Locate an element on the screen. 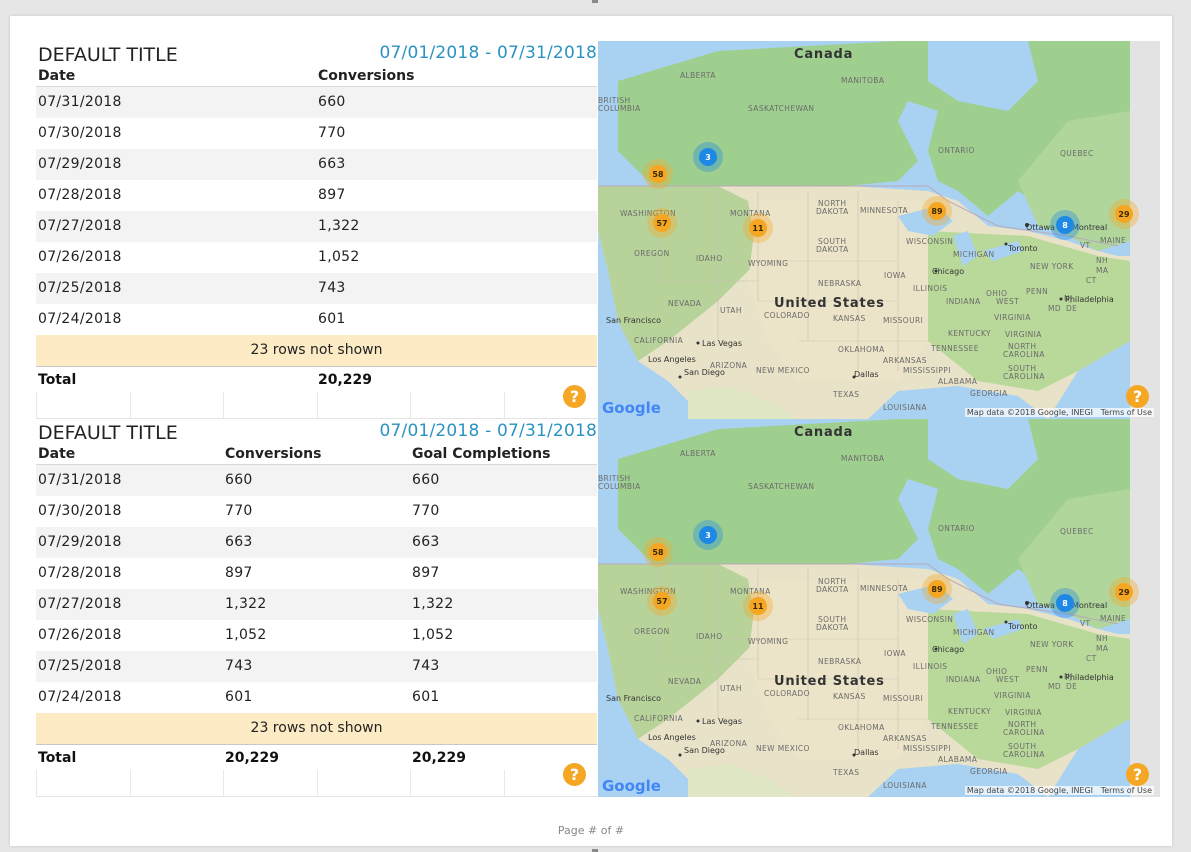 Image resolution: width=1191 pixels, height=852 pixels. table-row: 07/26/2018 1,052 is located at coordinates (316, 257).